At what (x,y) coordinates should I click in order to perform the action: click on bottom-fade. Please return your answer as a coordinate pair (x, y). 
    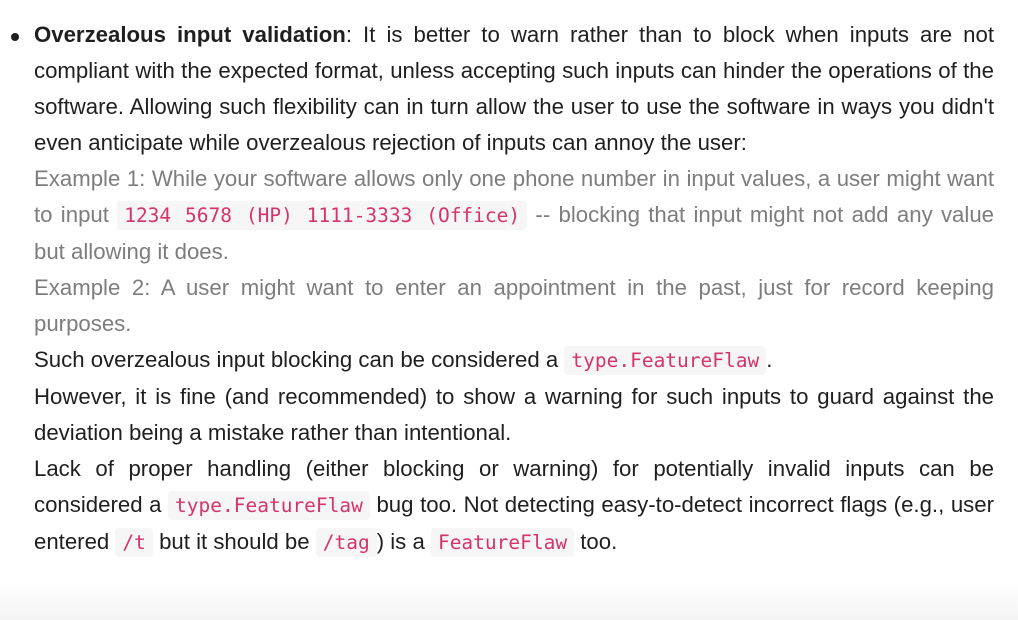
    Looking at the image, I should click on (509, 601).